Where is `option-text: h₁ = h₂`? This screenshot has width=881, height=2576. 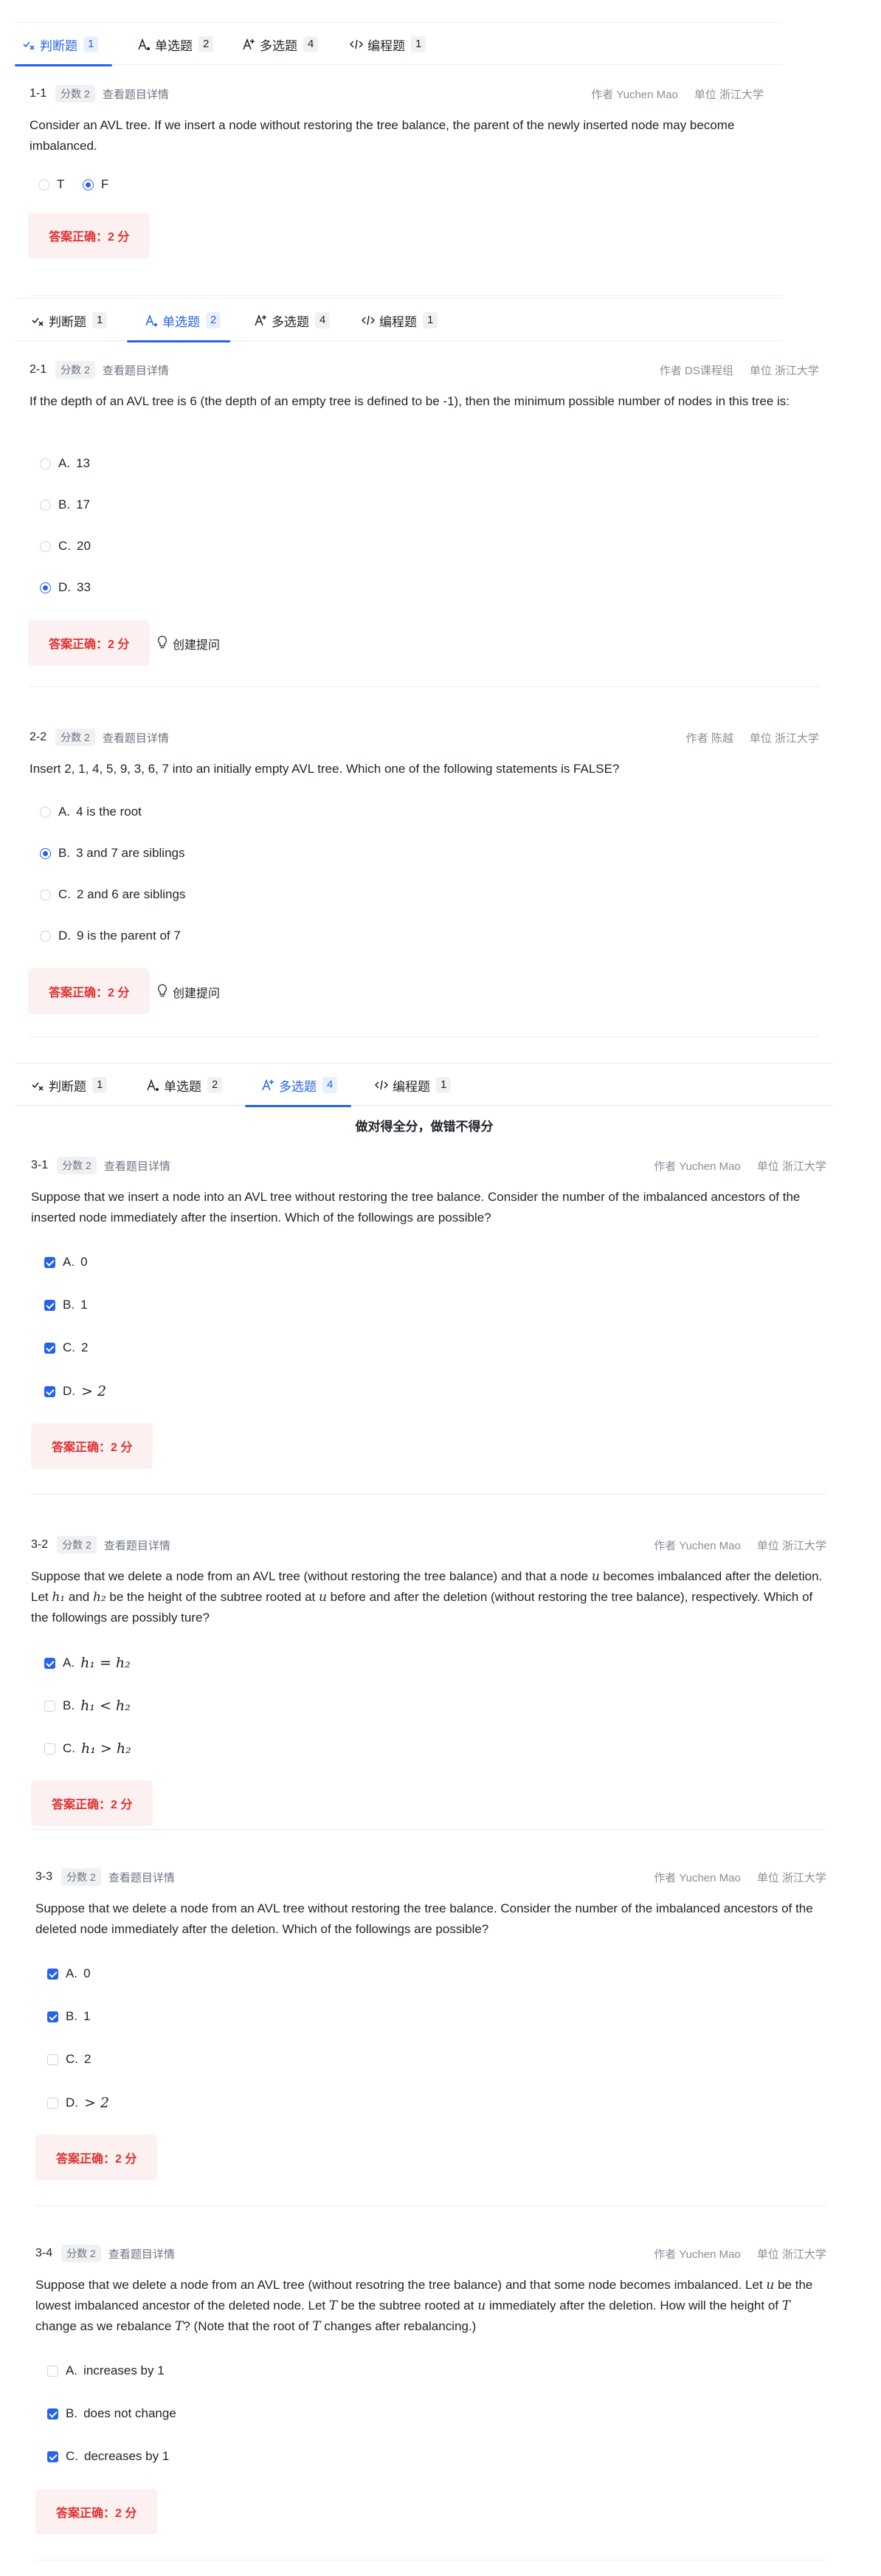 option-text: h₁ = h₂ is located at coordinates (105, 1663).